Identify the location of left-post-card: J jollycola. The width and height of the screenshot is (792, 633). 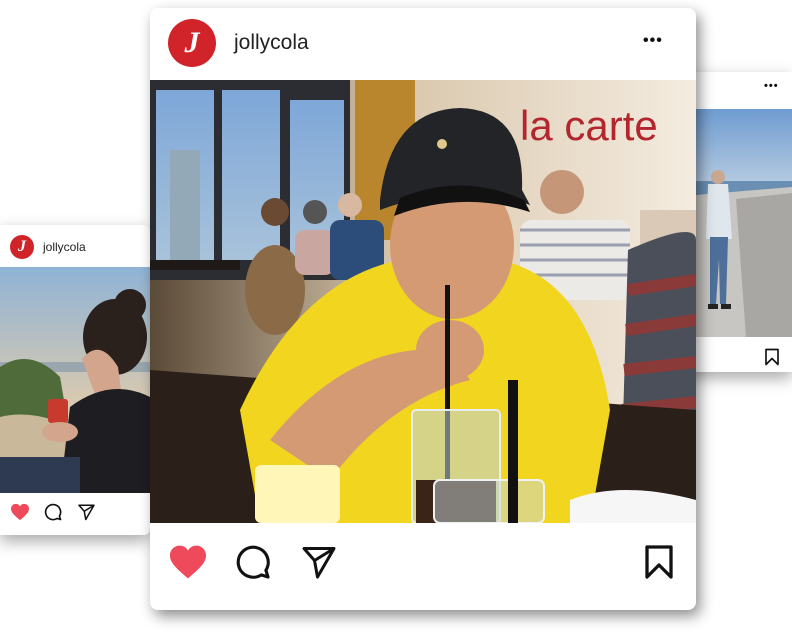
(75, 380).